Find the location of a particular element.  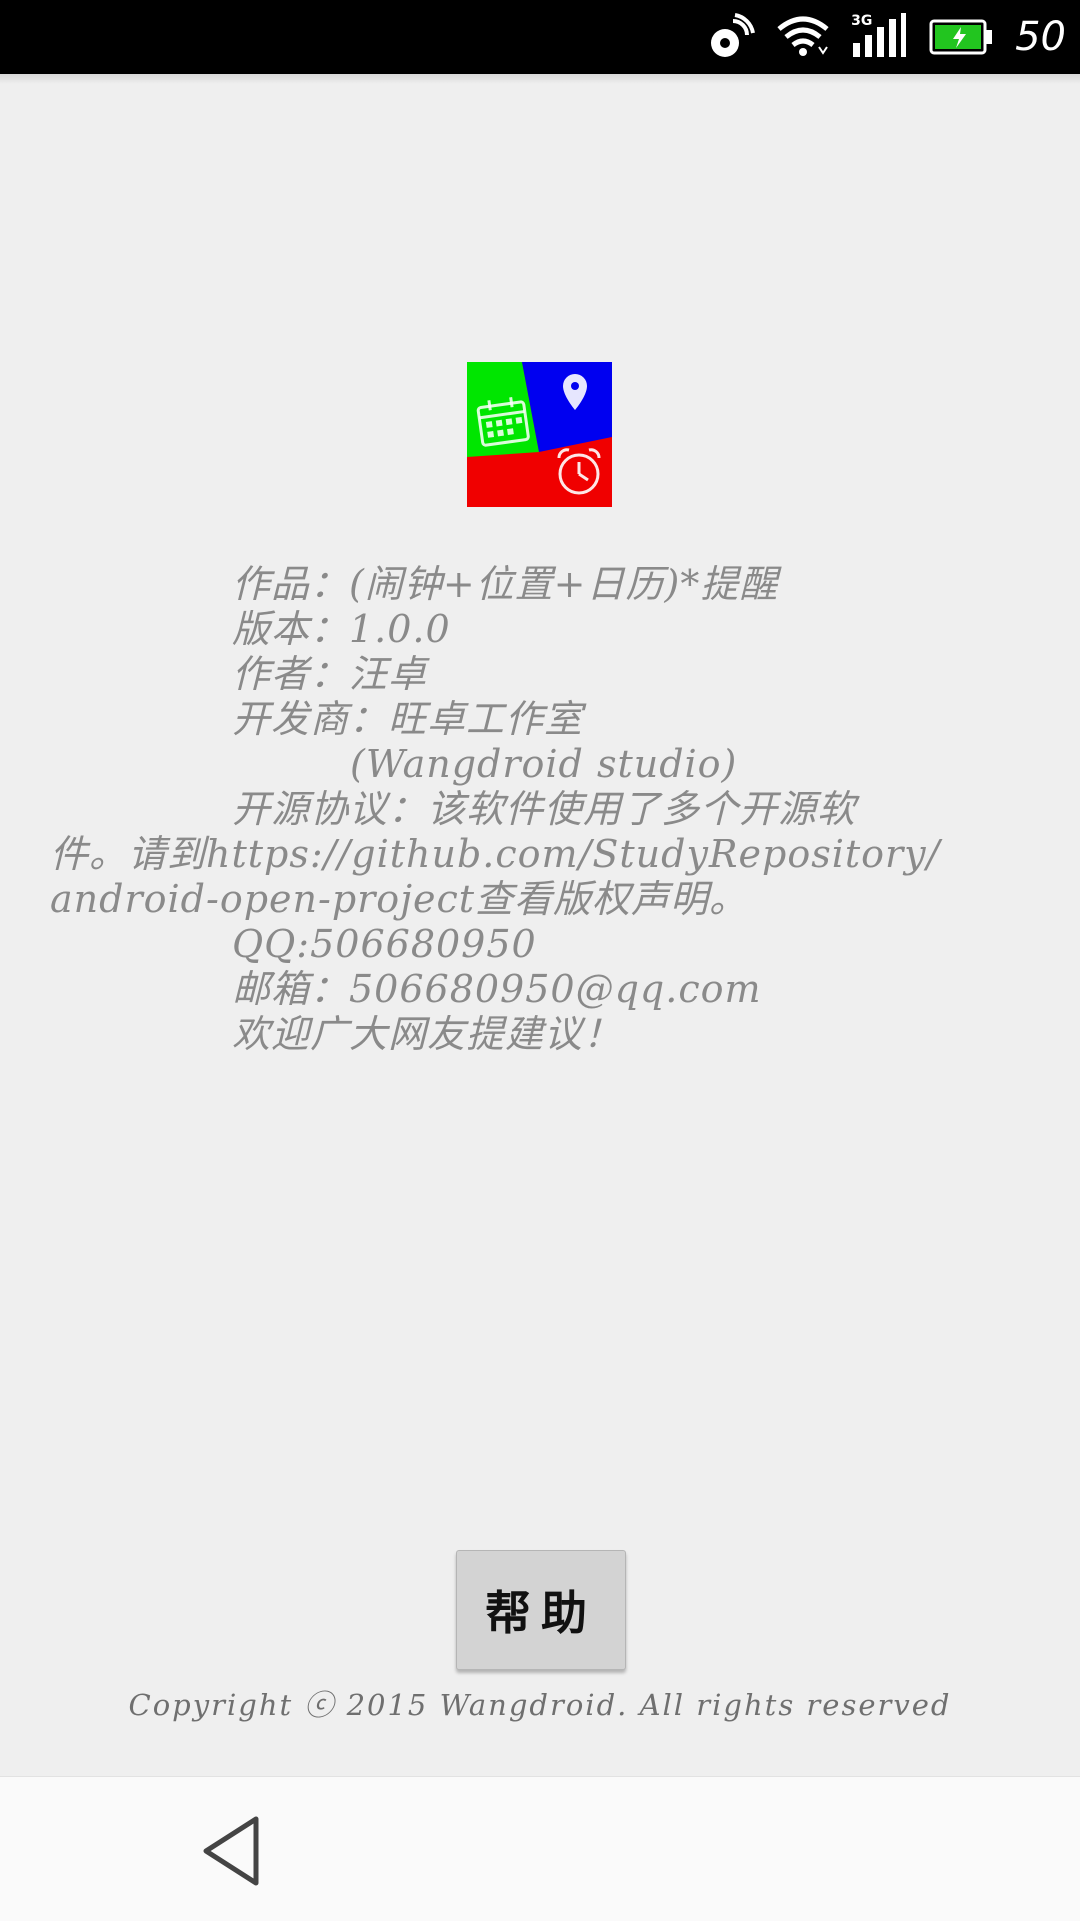

back-button is located at coordinates (233, 1851).